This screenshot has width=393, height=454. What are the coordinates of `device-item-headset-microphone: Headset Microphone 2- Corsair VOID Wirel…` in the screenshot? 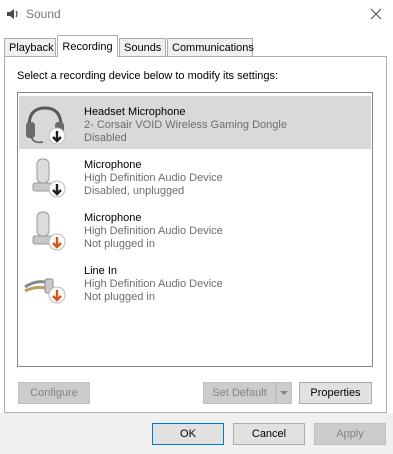 It's located at (195, 122).